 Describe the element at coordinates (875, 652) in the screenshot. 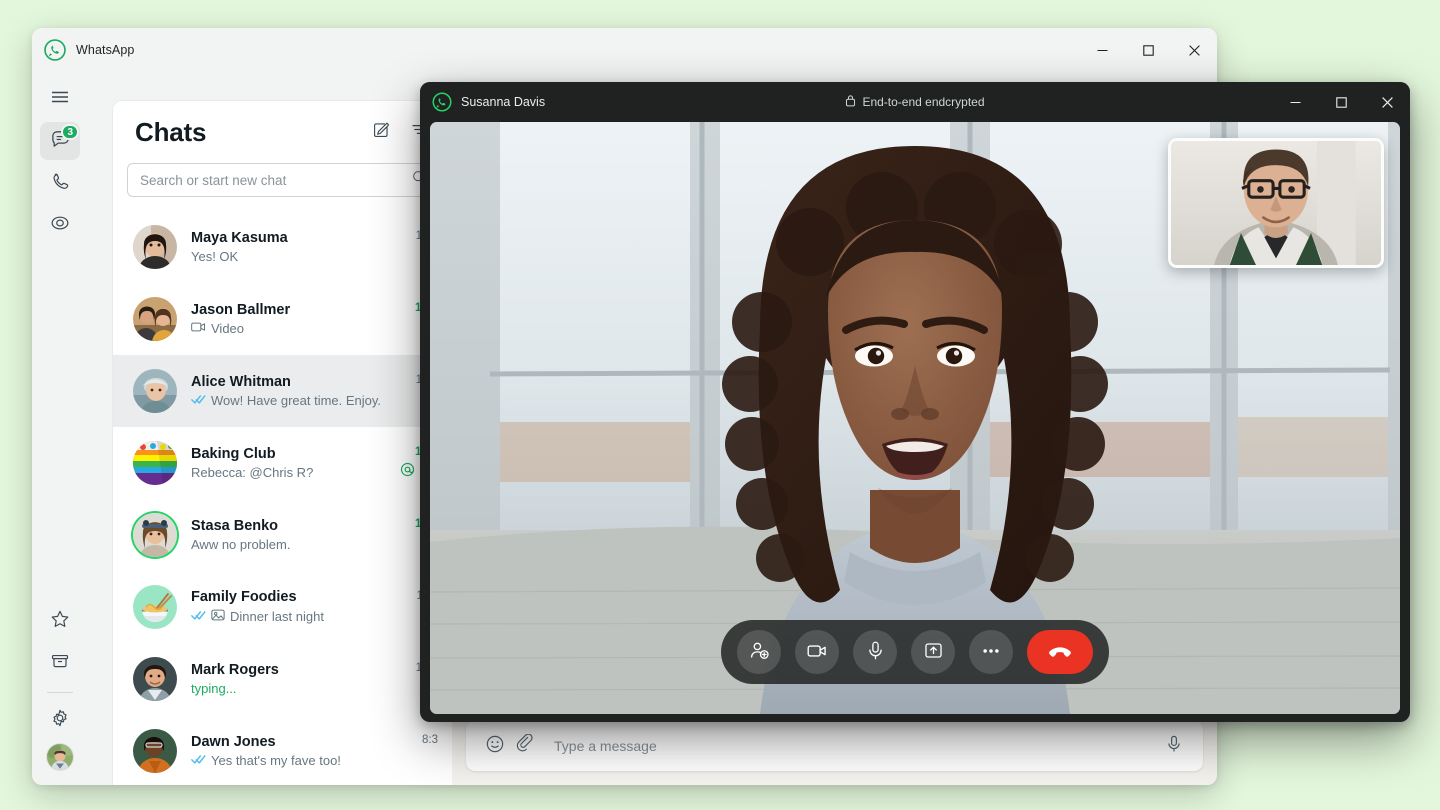

I see `toggle-microphone-button` at that location.